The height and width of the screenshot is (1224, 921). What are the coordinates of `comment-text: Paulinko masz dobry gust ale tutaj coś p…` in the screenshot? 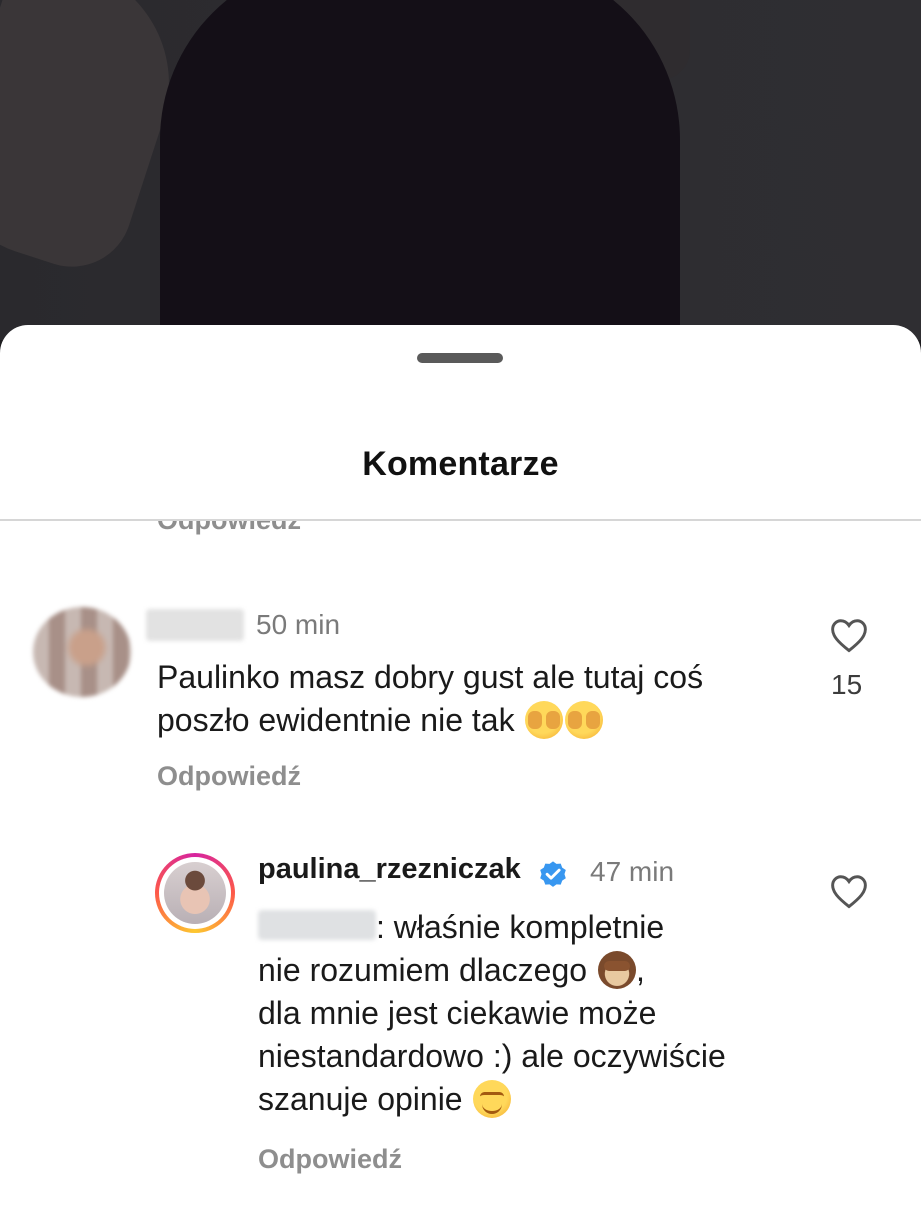 It's located at (430, 699).